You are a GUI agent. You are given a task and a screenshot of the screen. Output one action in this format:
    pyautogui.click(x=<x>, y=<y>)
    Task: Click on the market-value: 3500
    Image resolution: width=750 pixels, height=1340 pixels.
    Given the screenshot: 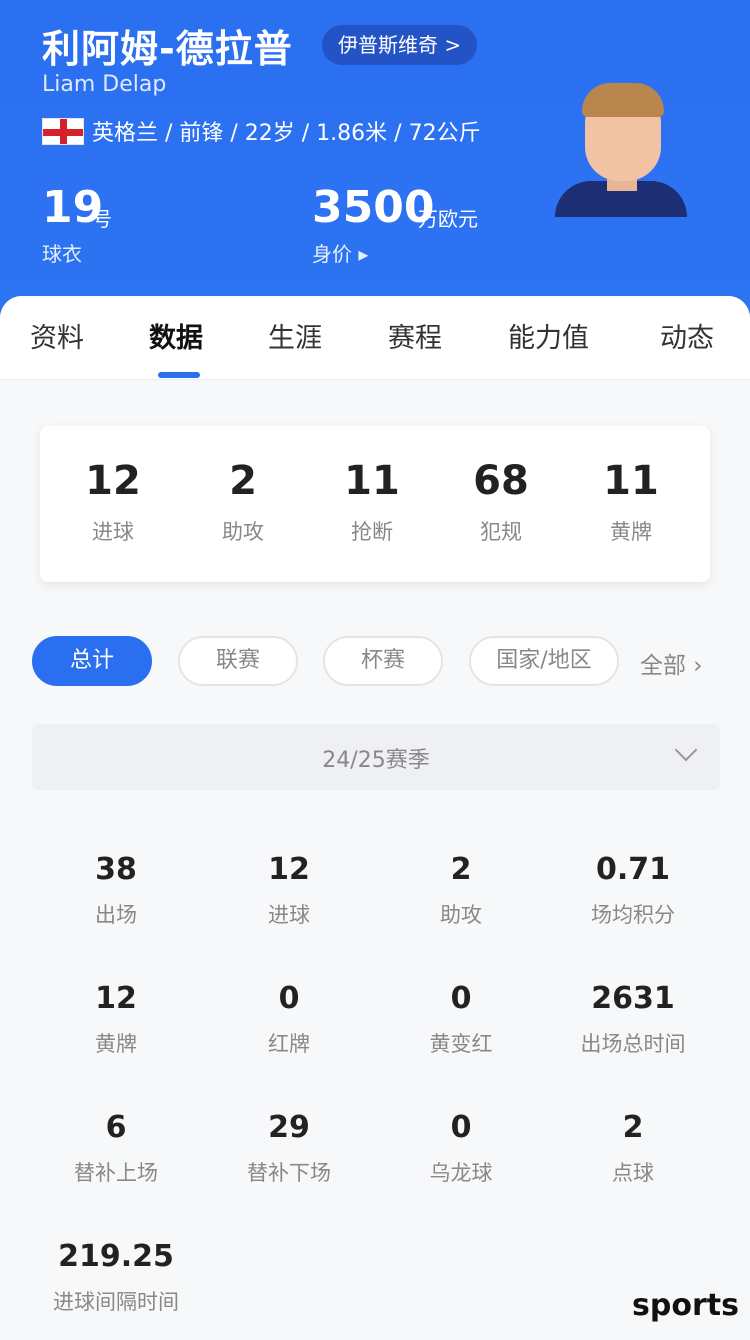 What is the action you would take?
    pyautogui.click(x=373, y=207)
    